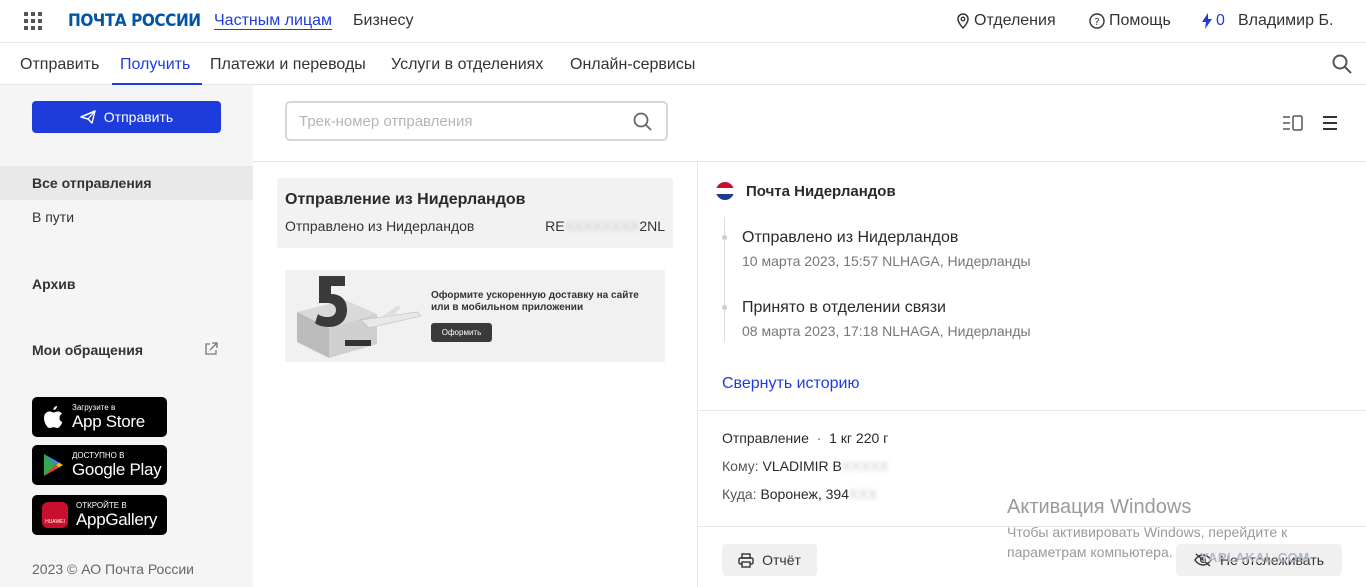 Image resolution: width=1366 pixels, height=587 pixels. What do you see at coordinates (1140, 20) in the screenshot?
I see `help-label: Помощь` at bounding box center [1140, 20].